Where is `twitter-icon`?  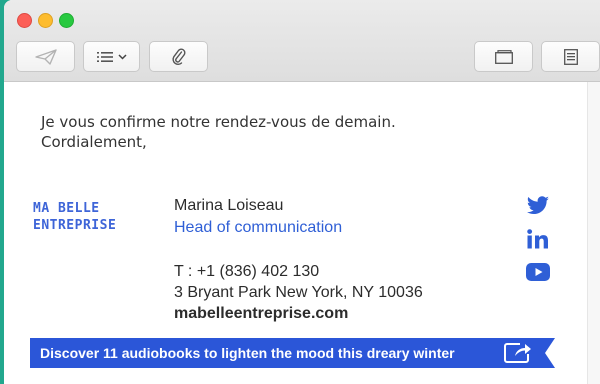
twitter-icon is located at coordinates (538, 206).